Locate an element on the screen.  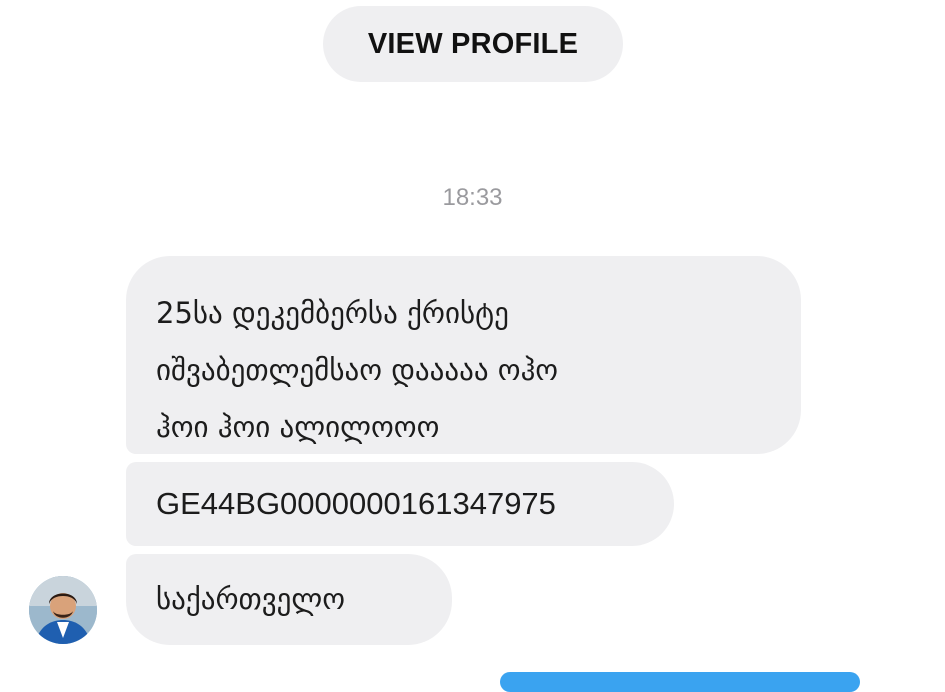
message-line: 25სა დეკემბერსა ქრისტე is located at coordinates (332, 313).